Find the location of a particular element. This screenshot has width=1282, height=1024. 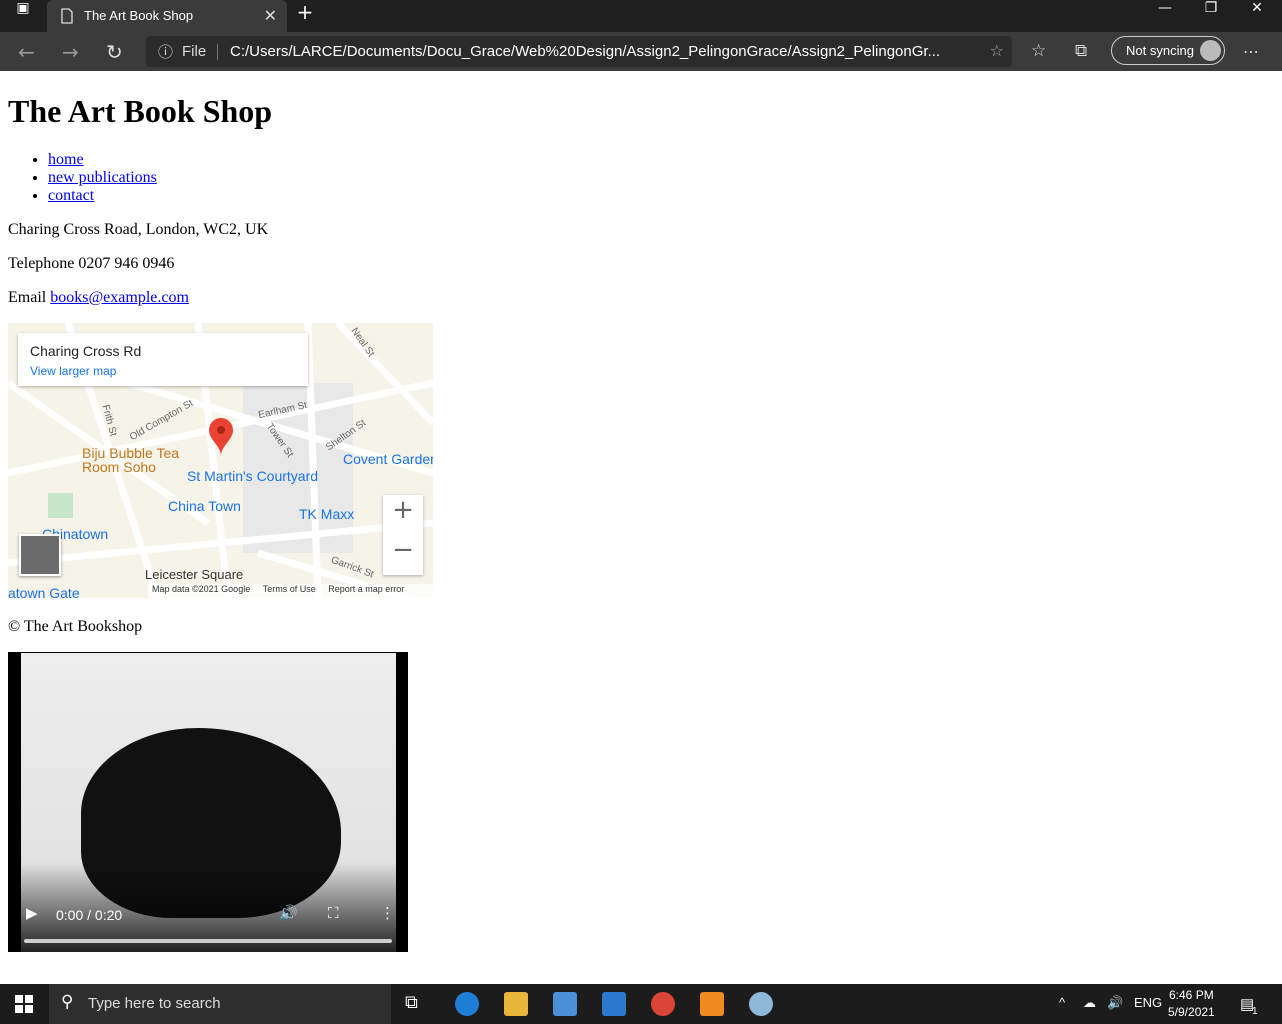

avatar is located at coordinates (1210, 50).